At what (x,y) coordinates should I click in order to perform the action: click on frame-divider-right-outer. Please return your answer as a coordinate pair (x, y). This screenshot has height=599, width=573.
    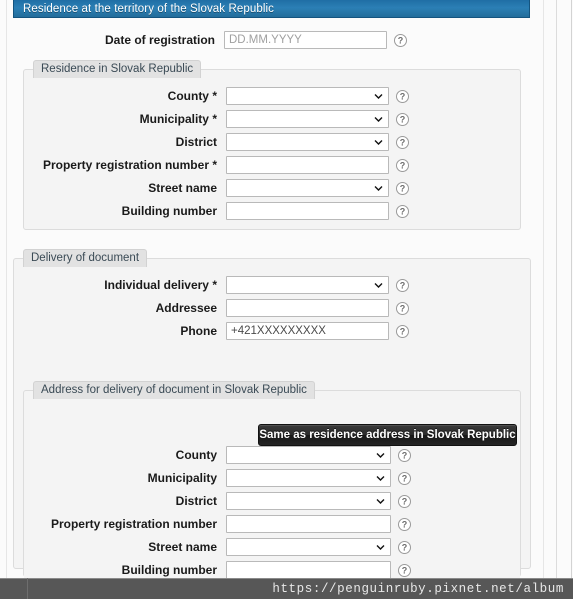
    Looking at the image, I should click on (571, 289).